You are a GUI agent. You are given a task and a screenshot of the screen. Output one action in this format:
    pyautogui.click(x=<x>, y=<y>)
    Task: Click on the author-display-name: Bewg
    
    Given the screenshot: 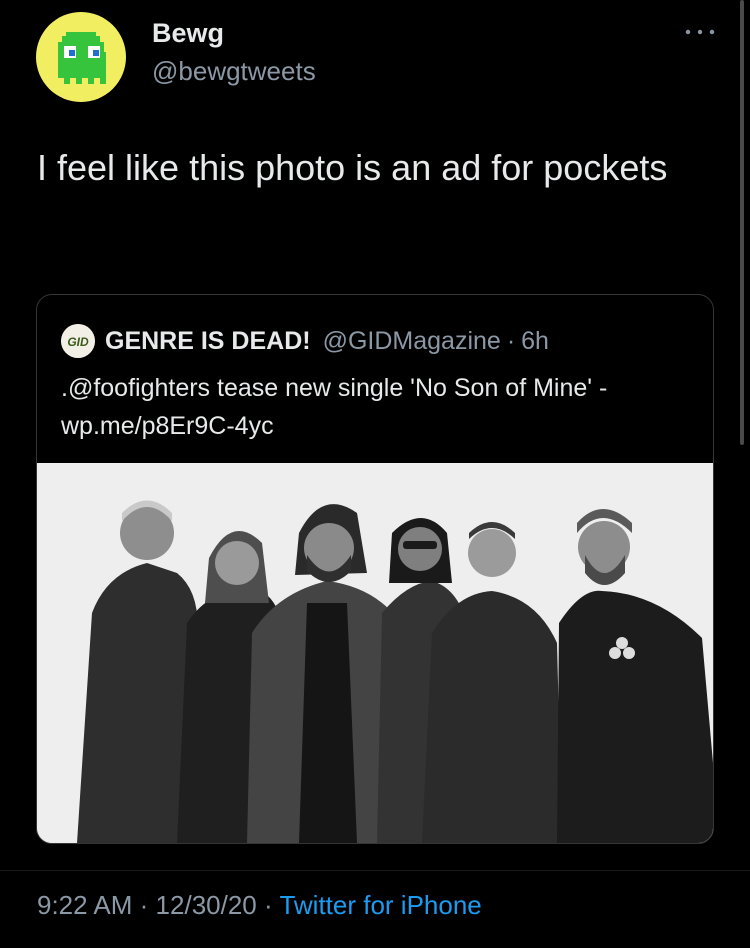 What is the action you would take?
    pyautogui.click(x=188, y=33)
    